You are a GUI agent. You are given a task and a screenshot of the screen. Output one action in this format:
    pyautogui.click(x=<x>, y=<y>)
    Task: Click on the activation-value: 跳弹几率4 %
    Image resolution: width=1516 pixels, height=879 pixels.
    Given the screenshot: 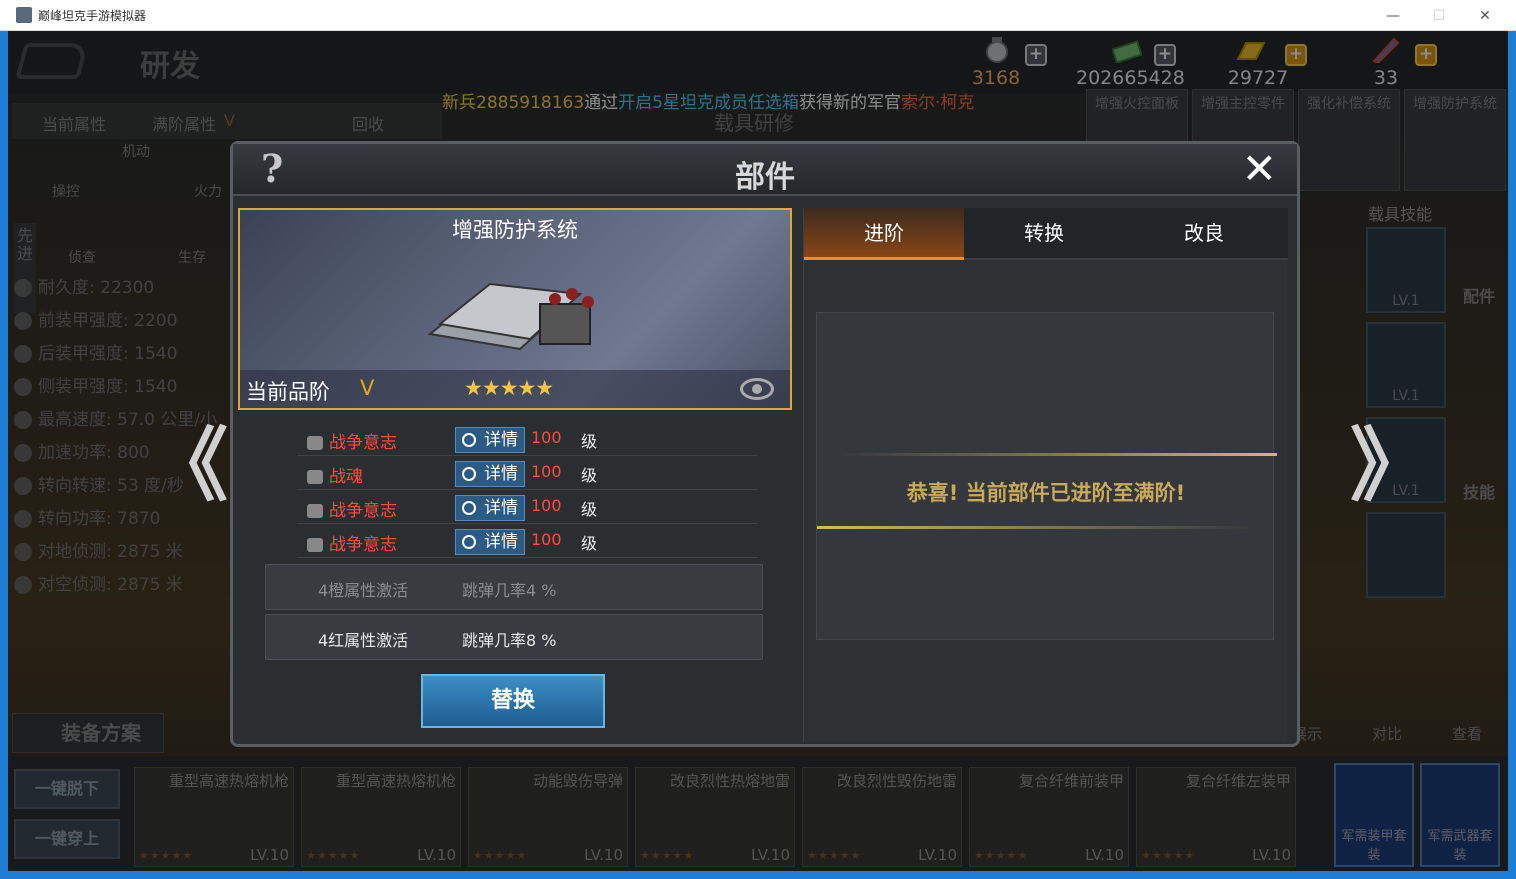 What is the action you would take?
    pyautogui.click(x=509, y=590)
    